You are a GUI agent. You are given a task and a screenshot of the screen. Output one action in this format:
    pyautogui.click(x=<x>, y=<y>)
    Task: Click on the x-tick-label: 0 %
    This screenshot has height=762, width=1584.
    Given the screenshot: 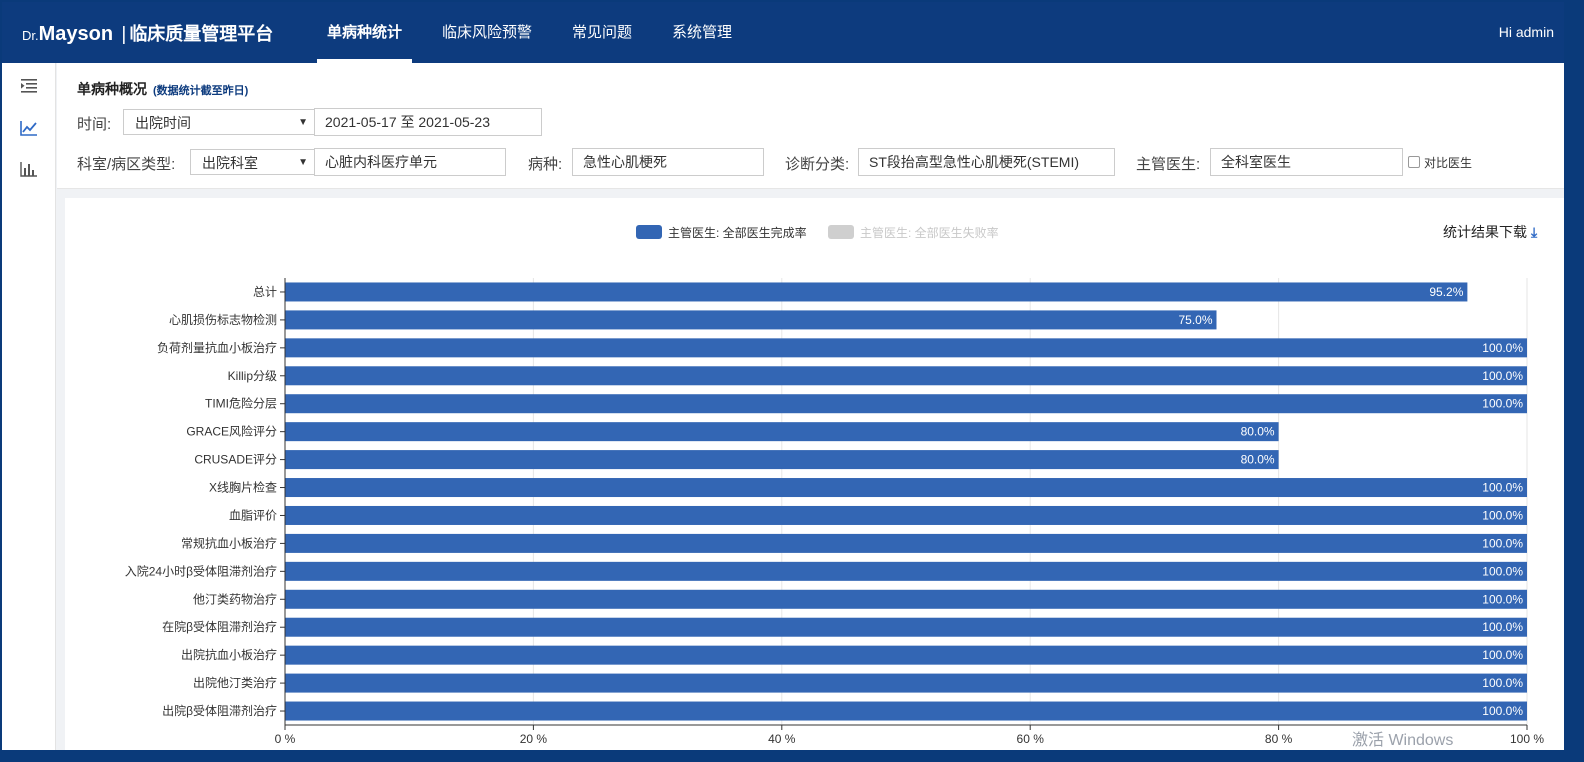 What is the action you would take?
    pyautogui.click(x=285, y=739)
    